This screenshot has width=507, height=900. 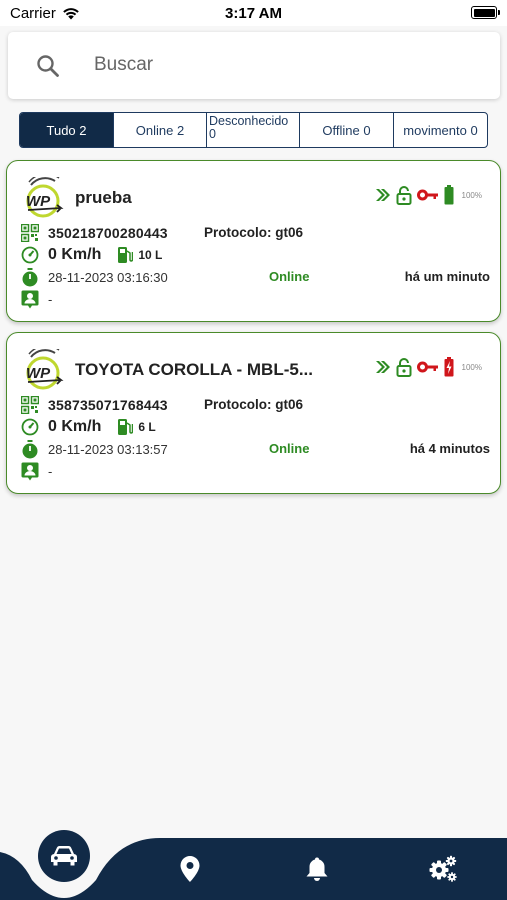 I want to click on tab-offline: Offline 0, so click(x=347, y=130).